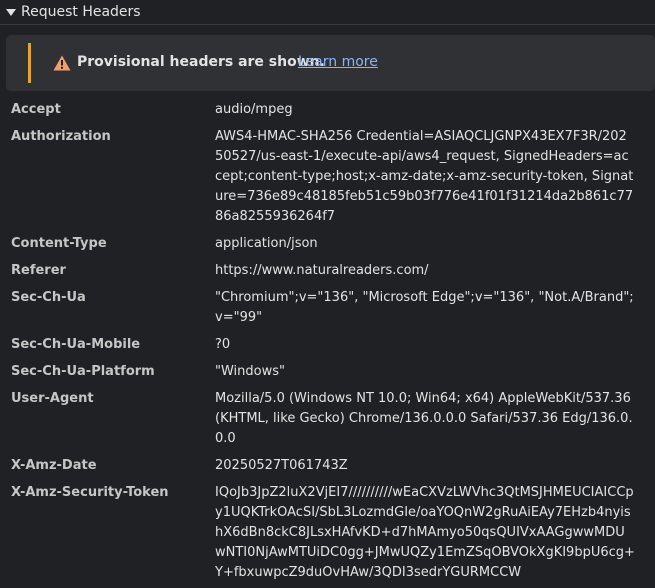  Describe the element at coordinates (59, 243) in the screenshot. I see `header-name: Content-Type` at that location.